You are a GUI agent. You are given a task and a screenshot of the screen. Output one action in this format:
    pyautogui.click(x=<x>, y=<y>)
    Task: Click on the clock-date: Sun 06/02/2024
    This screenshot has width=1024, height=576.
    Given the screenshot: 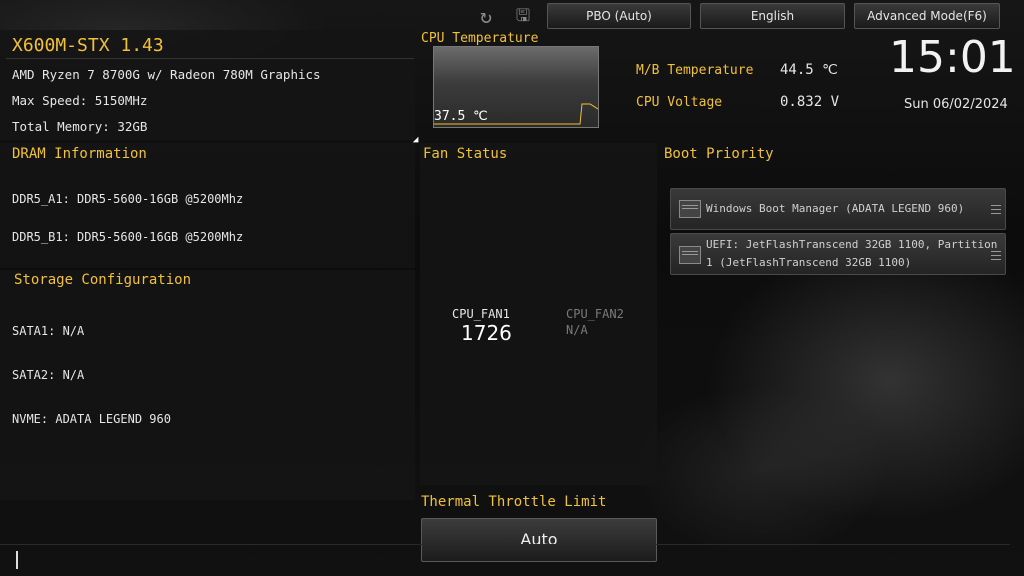 What is the action you would take?
    pyautogui.click(x=956, y=104)
    